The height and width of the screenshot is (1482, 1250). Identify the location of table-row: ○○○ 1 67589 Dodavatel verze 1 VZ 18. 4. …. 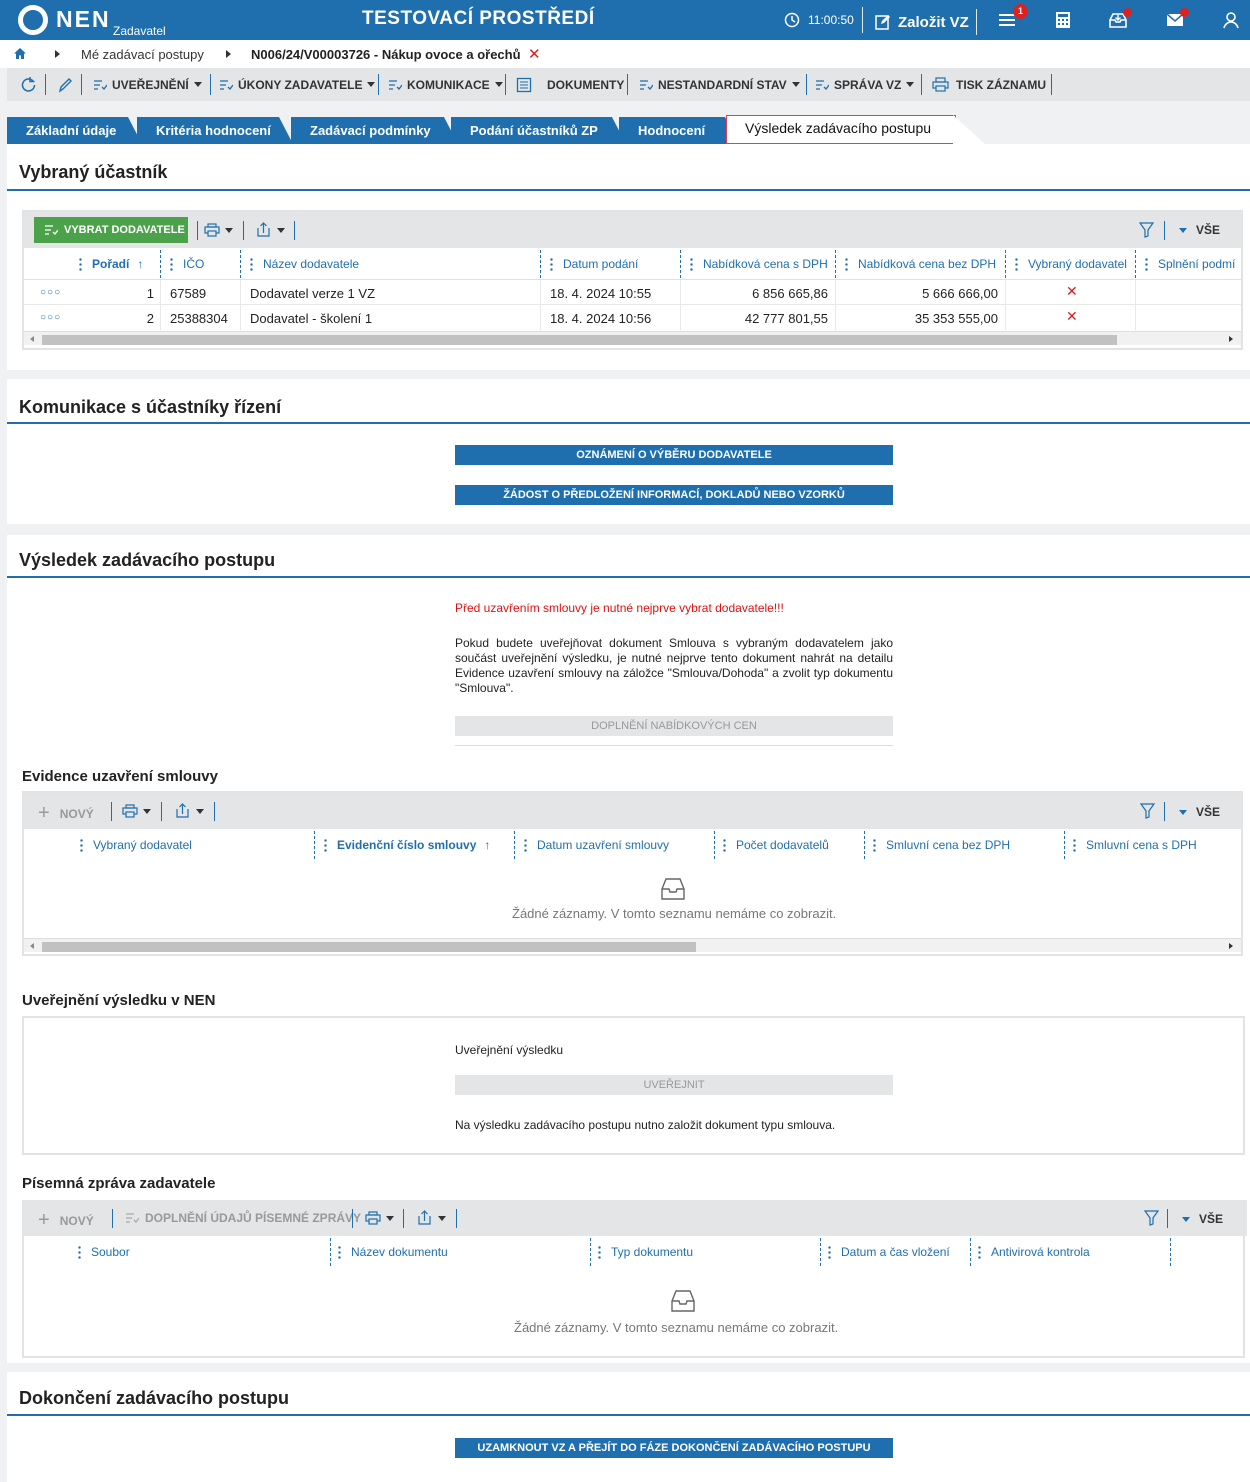
(632, 292).